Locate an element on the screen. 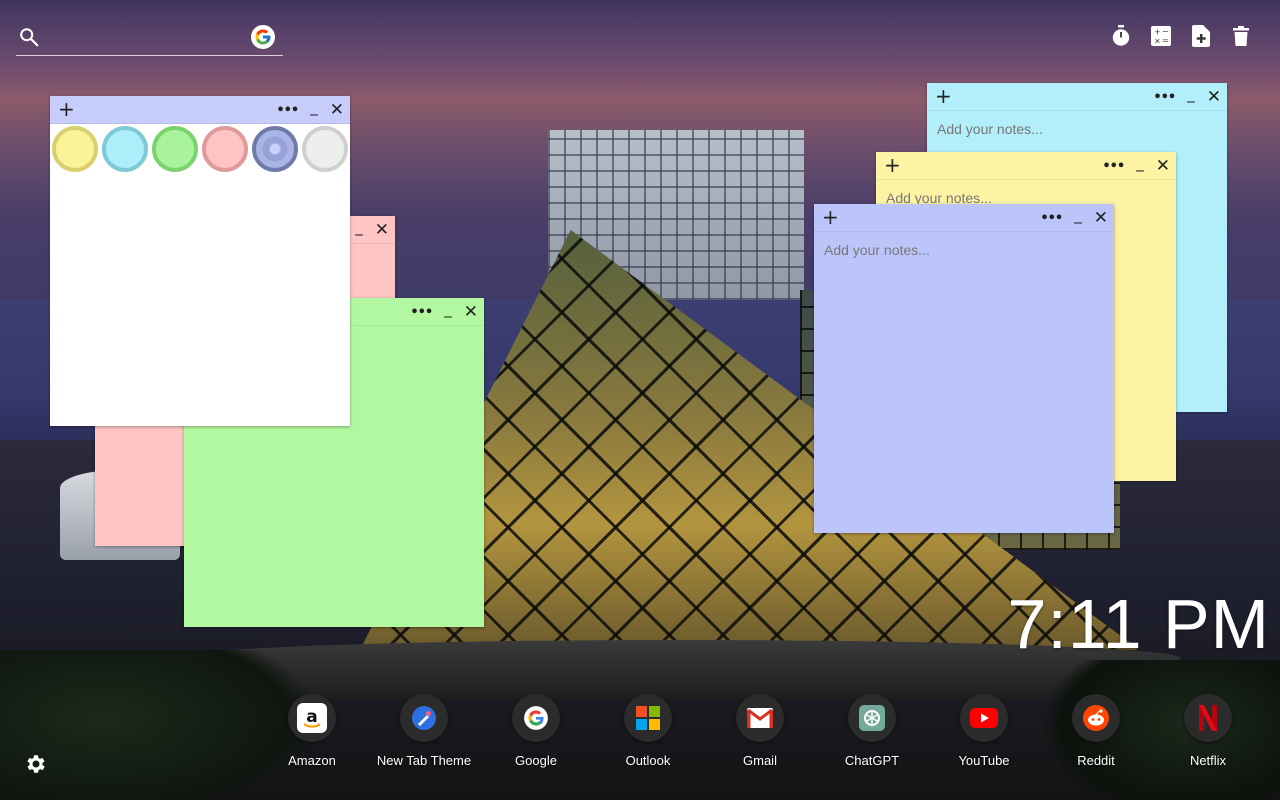 The height and width of the screenshot is (800, 1280). shortcut-outlook: Outlook is located at coordinates (648, 731).